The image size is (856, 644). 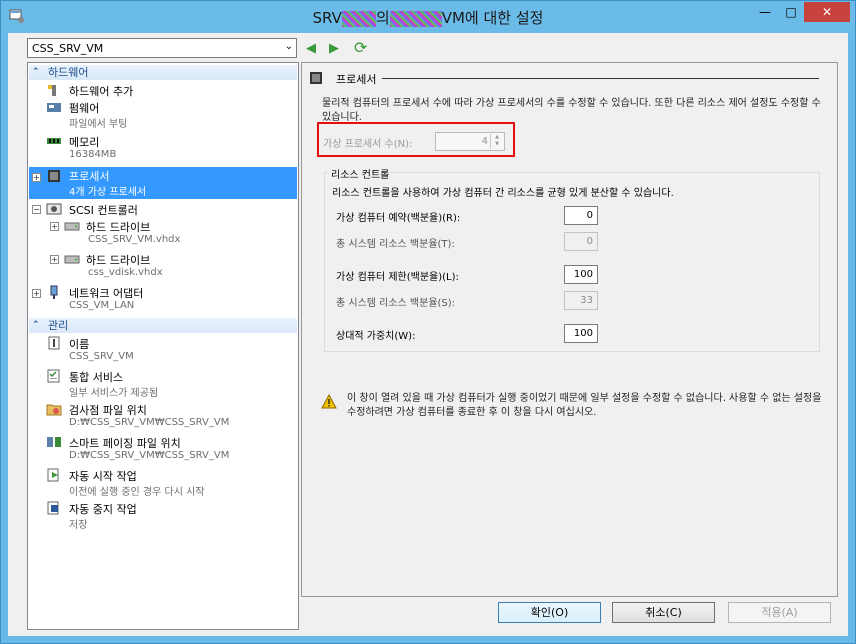 I want to click on tree-item-processor-detail: 4개 가상 프로세서, so click(x=108, y=192).